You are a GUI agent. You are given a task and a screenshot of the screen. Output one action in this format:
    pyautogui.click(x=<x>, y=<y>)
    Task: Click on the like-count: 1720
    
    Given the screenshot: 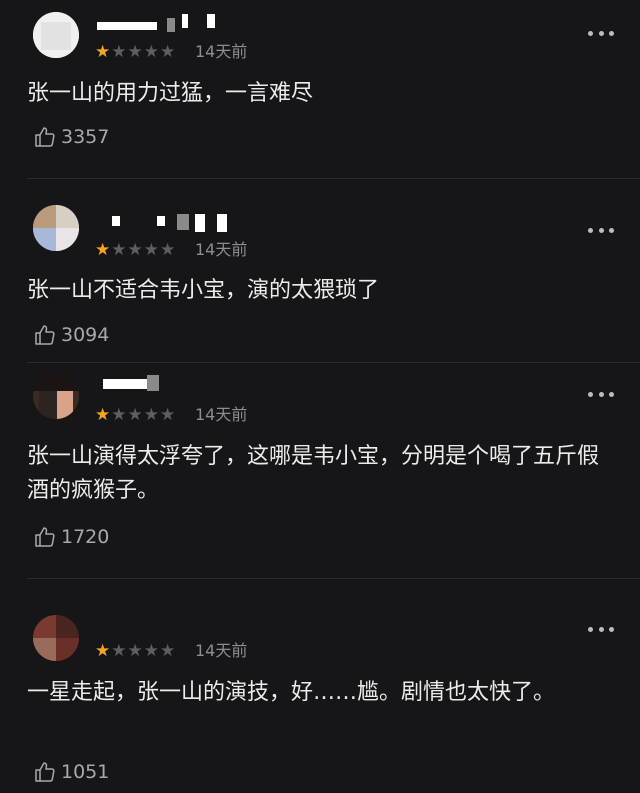 What is the action you would take?
    pyautogui.click(x=85, y=537)
    